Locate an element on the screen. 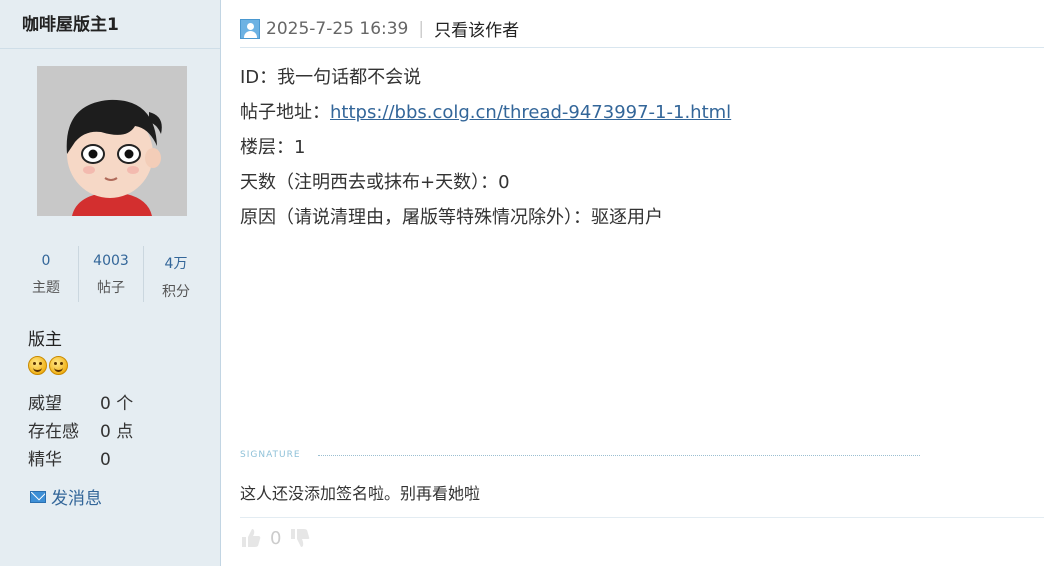 This screenshot has height=578, width=1044. post-line-floor: 楼层：1 is located at coordinates (273, 147).